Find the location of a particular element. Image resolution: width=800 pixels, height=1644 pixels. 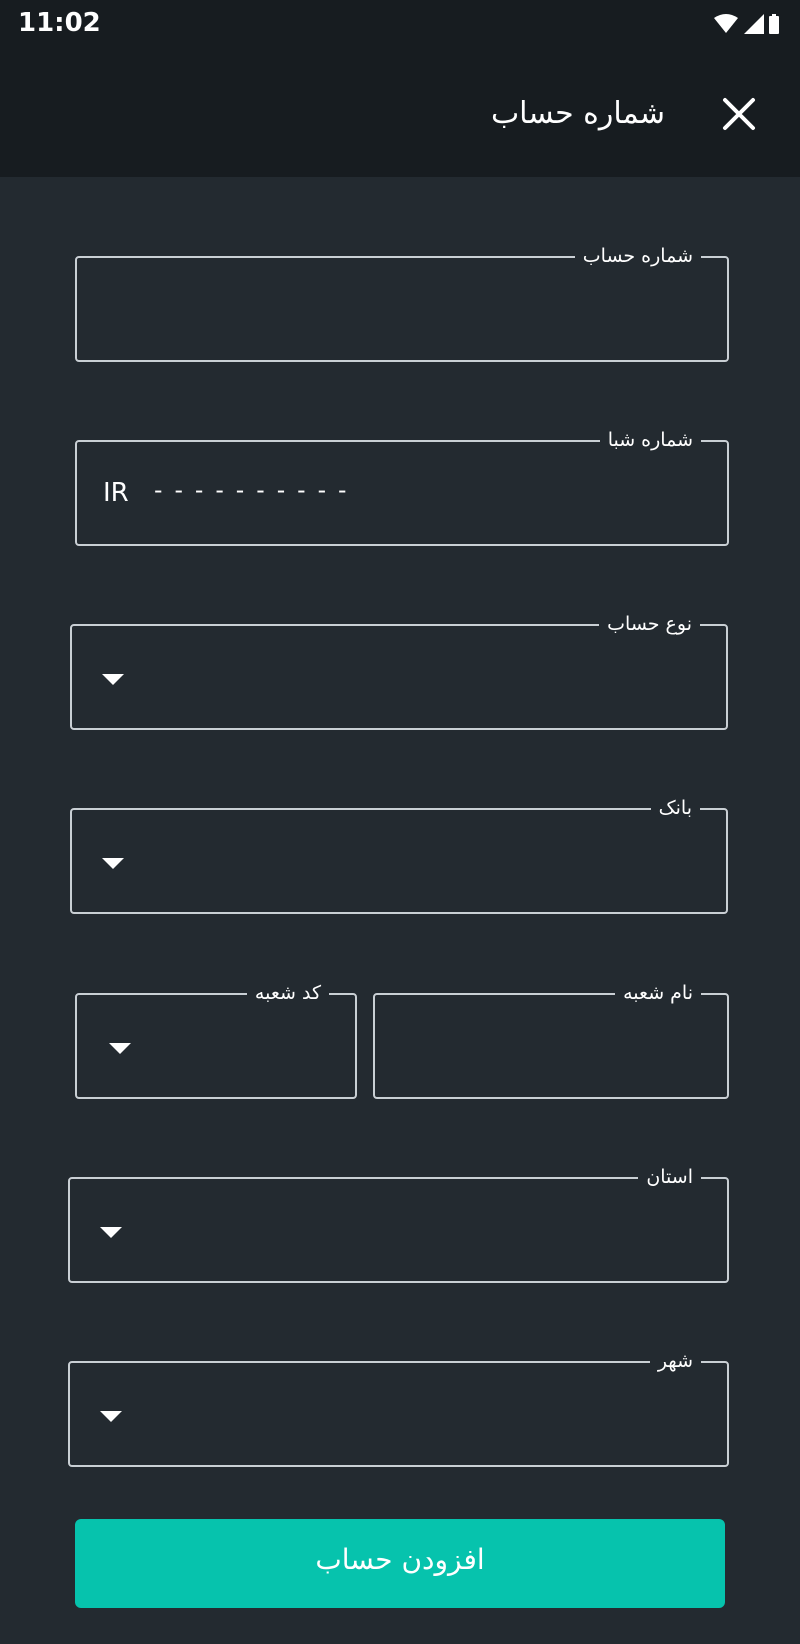

city-label: شهر is located at coordinates (675, 1361).